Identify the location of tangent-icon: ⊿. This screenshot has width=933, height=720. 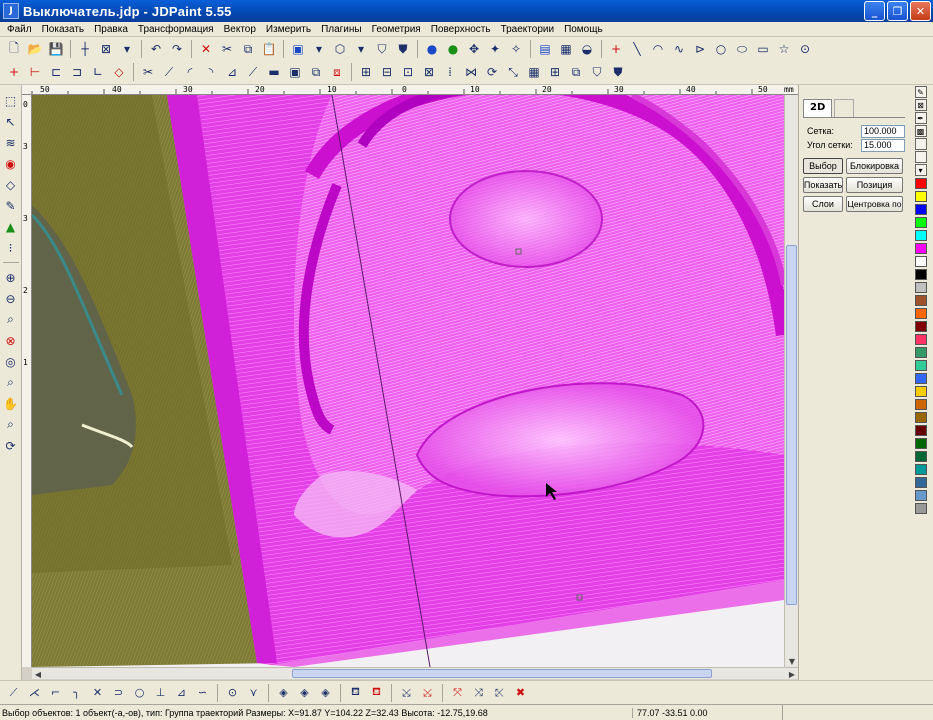
(181, 692).